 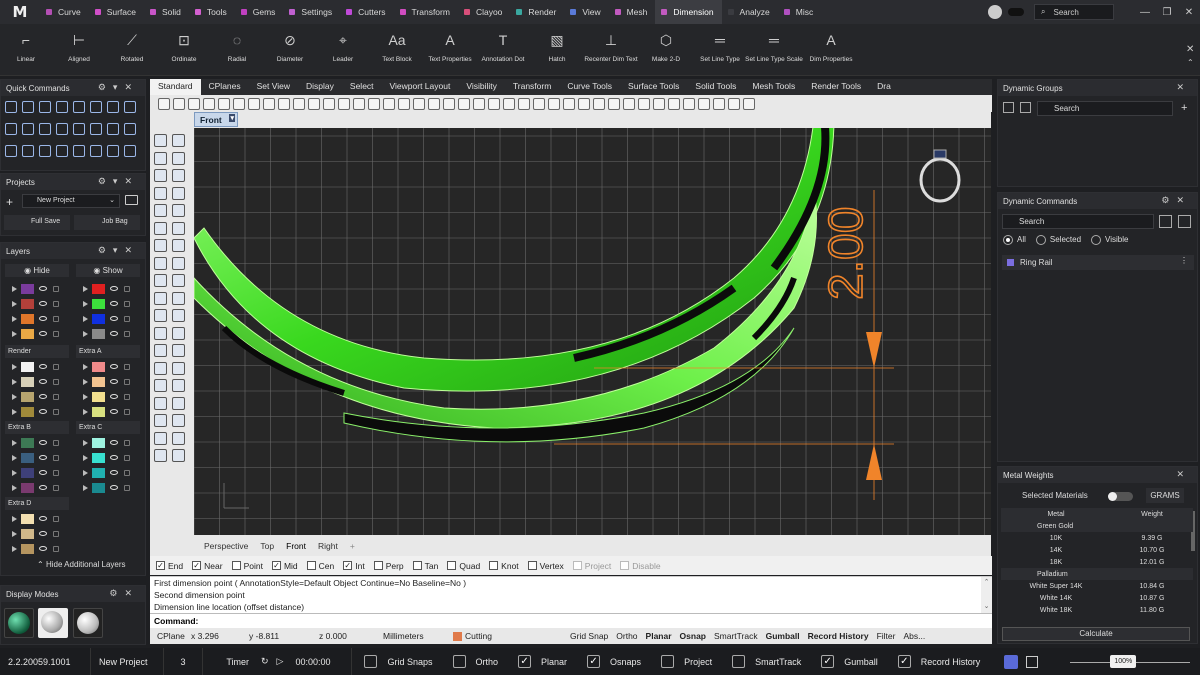 I want to click on ribbon-close-icon: ✕, so click(x=1190, y=49).